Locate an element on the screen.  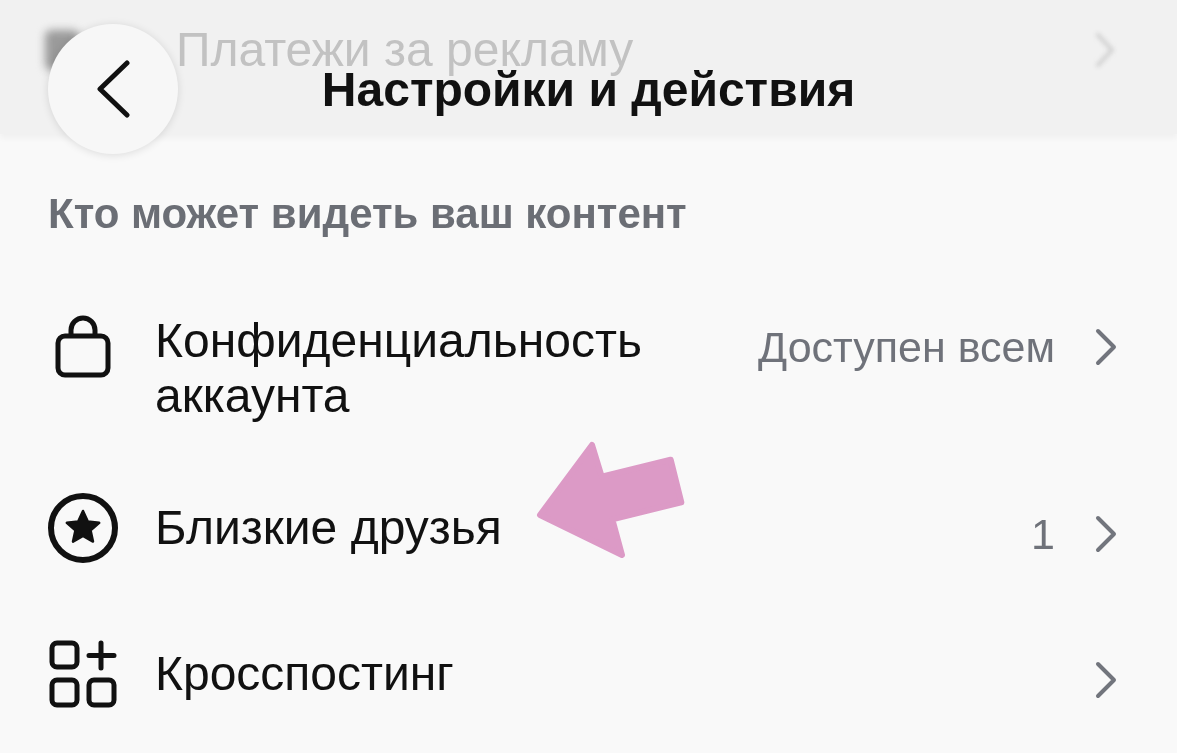
setting-value: Доступен всем is located at coordinates (906, 346).